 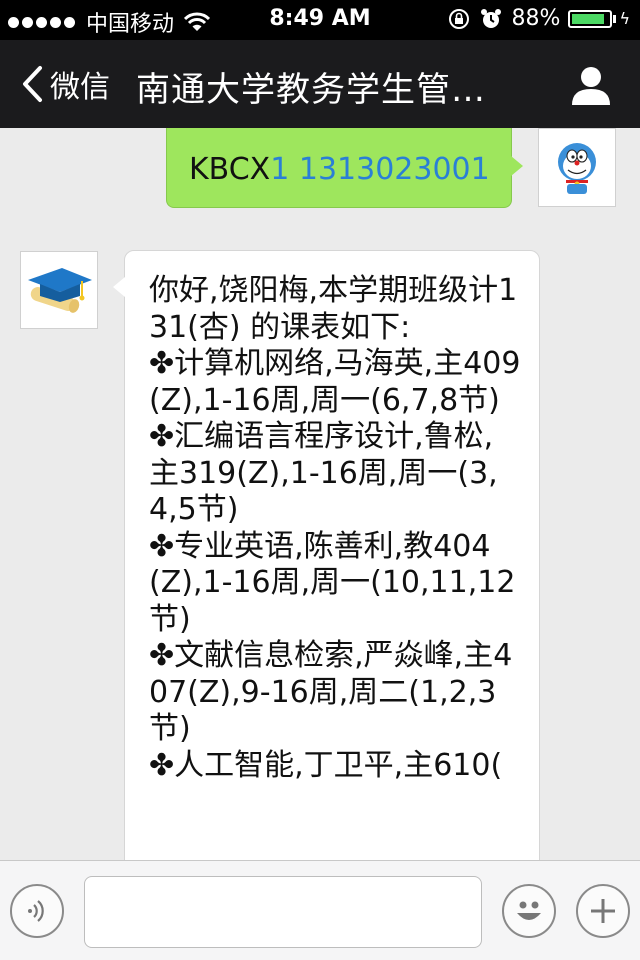 I want to click on input-bar, so click(x=320, y=910).